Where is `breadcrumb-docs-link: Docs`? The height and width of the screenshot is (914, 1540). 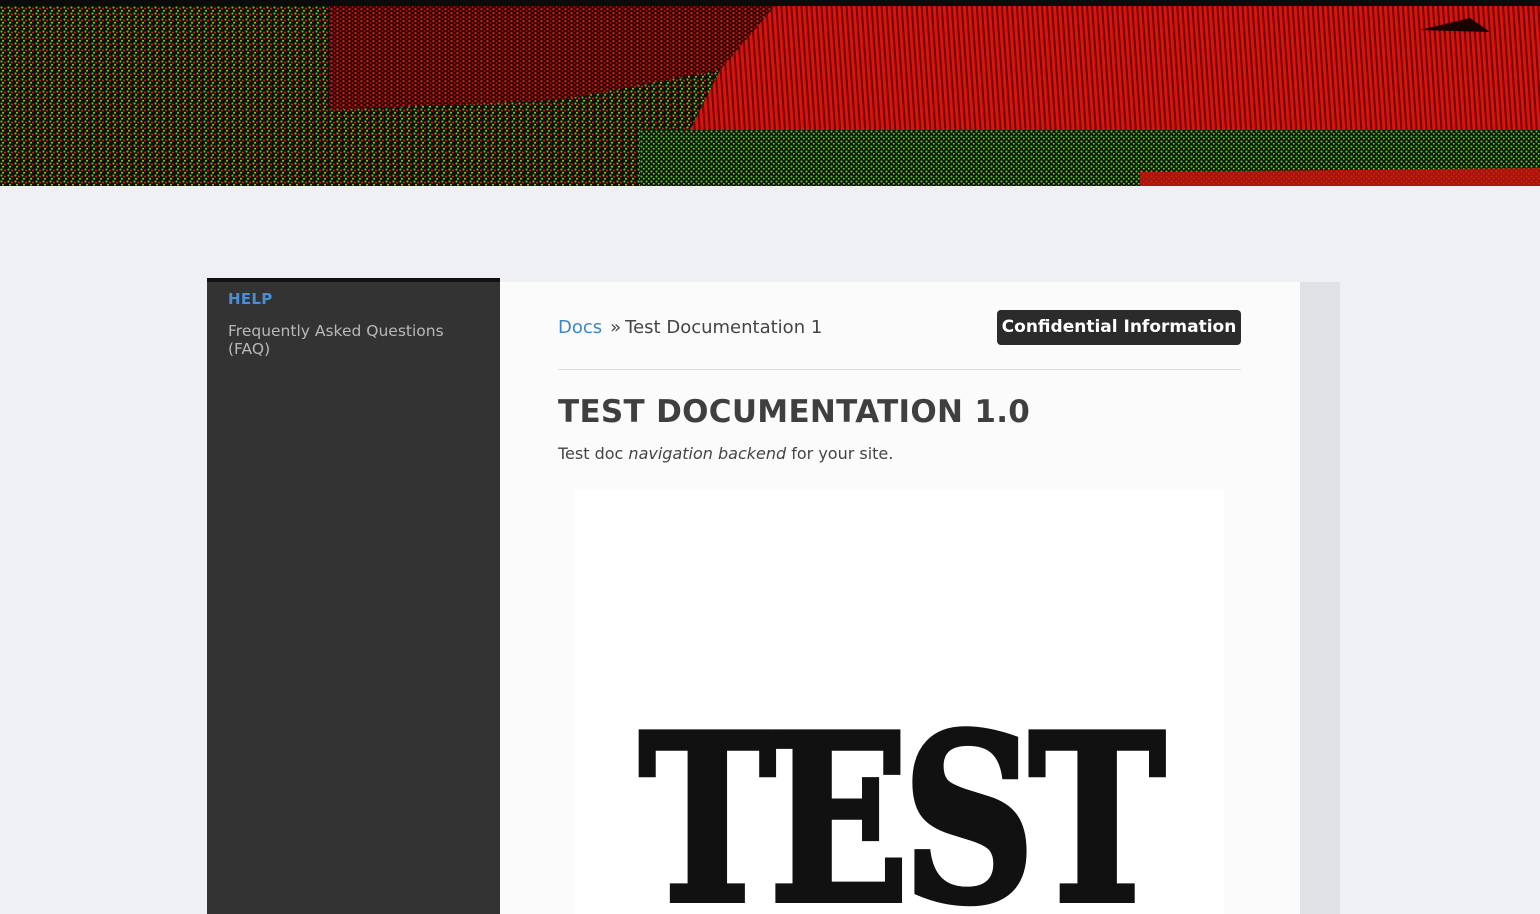
breadcrumb-docs-link: Docs is located at coordinates (580, 327).